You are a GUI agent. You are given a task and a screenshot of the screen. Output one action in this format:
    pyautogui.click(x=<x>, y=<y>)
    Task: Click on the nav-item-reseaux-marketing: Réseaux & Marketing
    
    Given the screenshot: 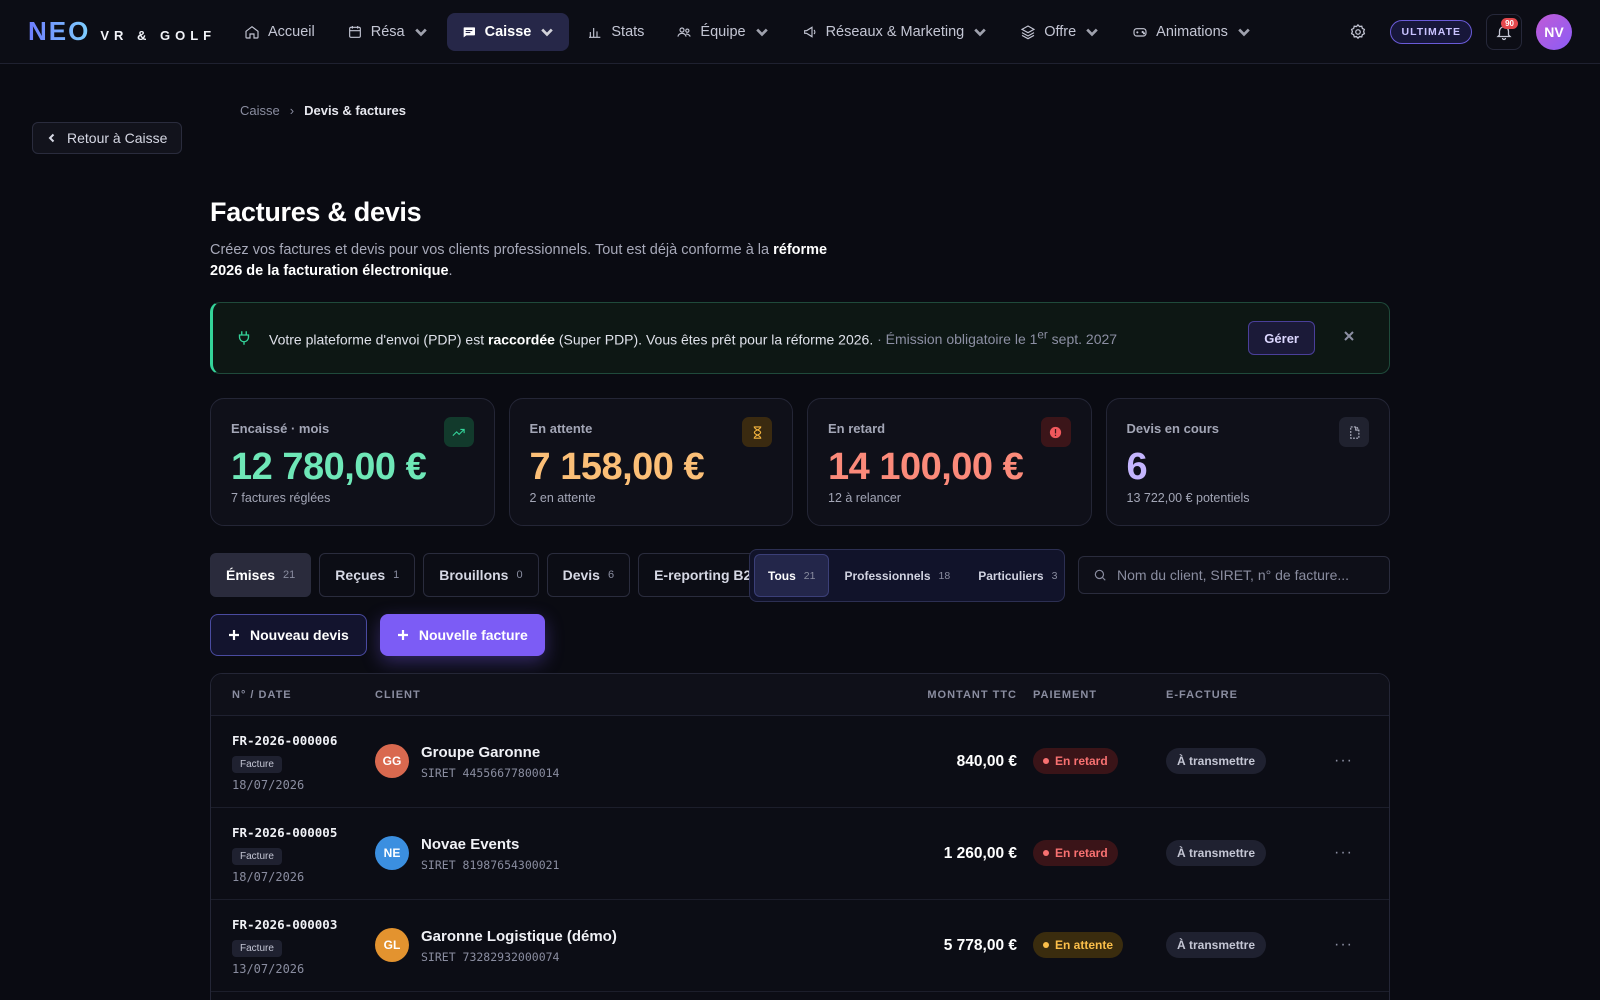 What is the action you would take?
    pyautogui.click(x=895, y=32)
    